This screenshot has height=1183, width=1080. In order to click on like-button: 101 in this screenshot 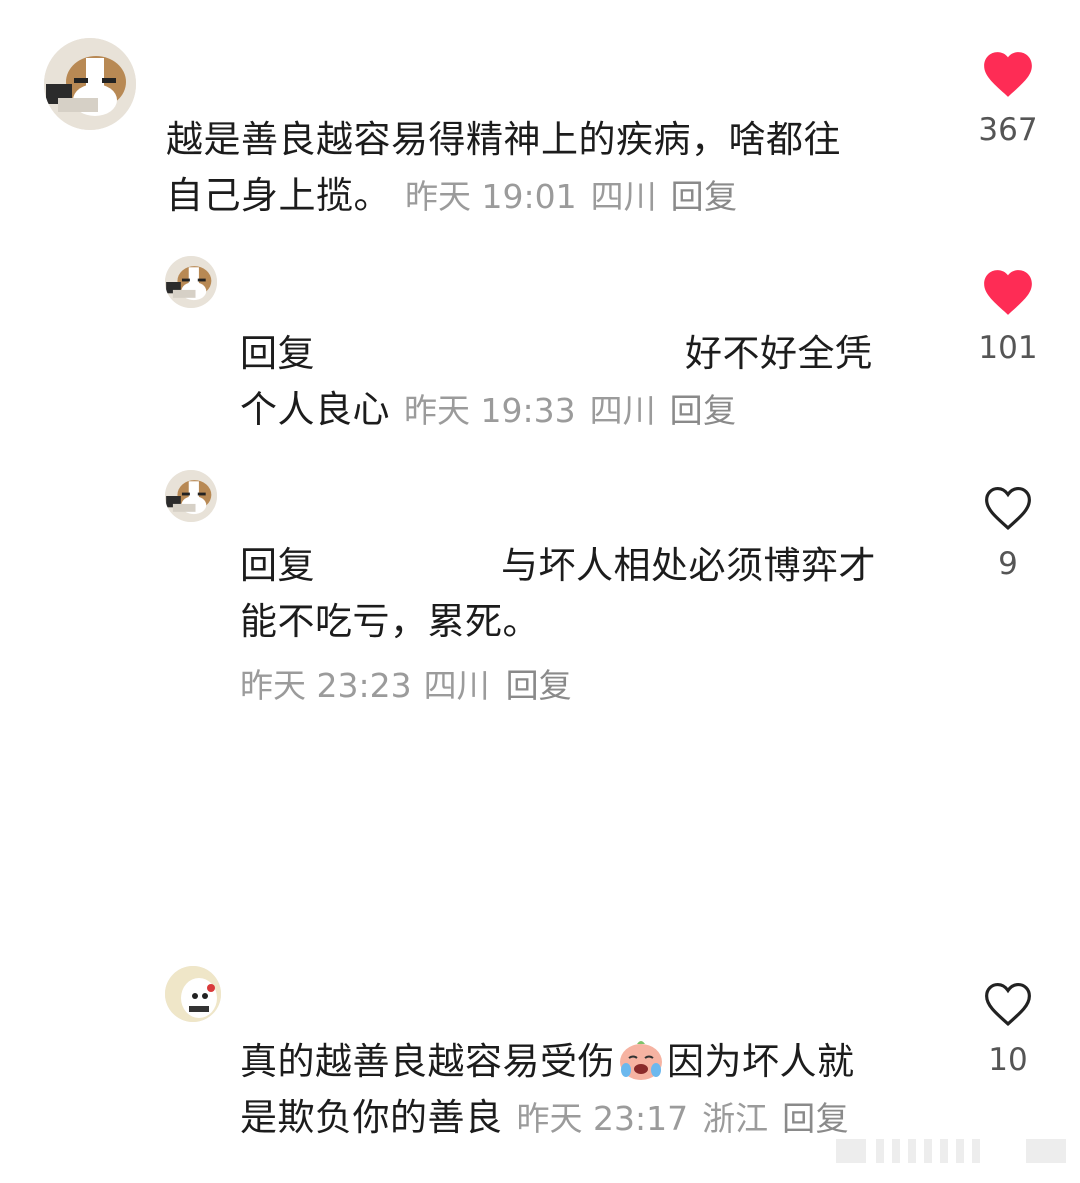, I will do `click(1008, 316)`.